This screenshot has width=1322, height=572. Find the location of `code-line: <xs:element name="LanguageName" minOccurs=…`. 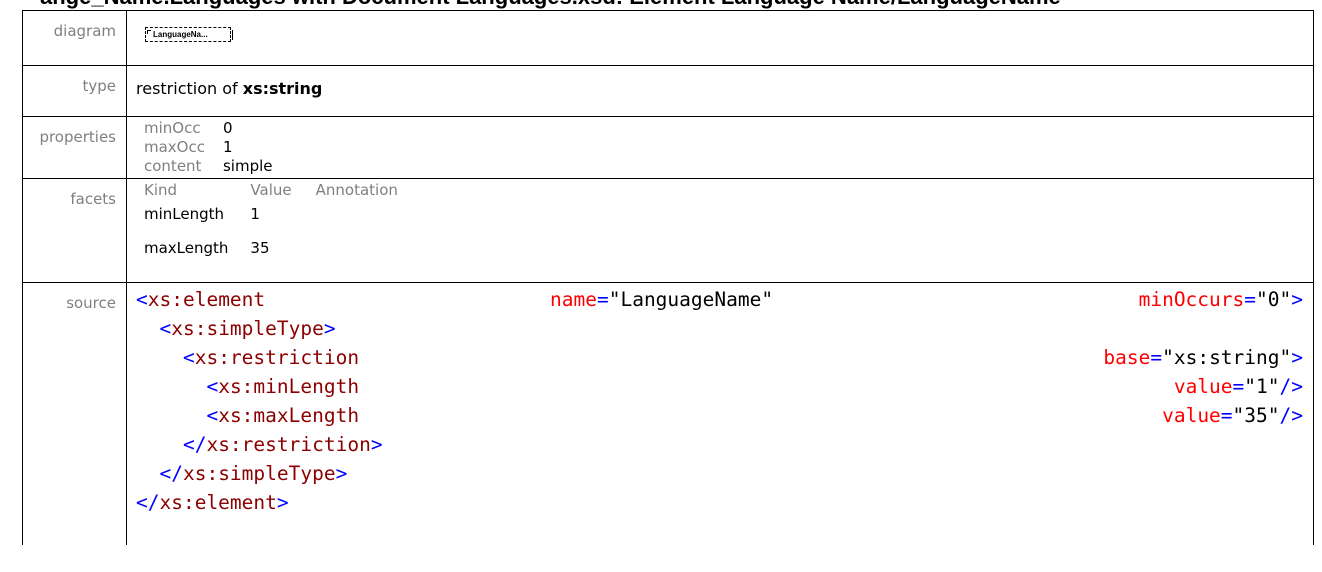

code-line: <xs:element name="LanguageName" minOccurs=… is located at coordinates (719, 299).